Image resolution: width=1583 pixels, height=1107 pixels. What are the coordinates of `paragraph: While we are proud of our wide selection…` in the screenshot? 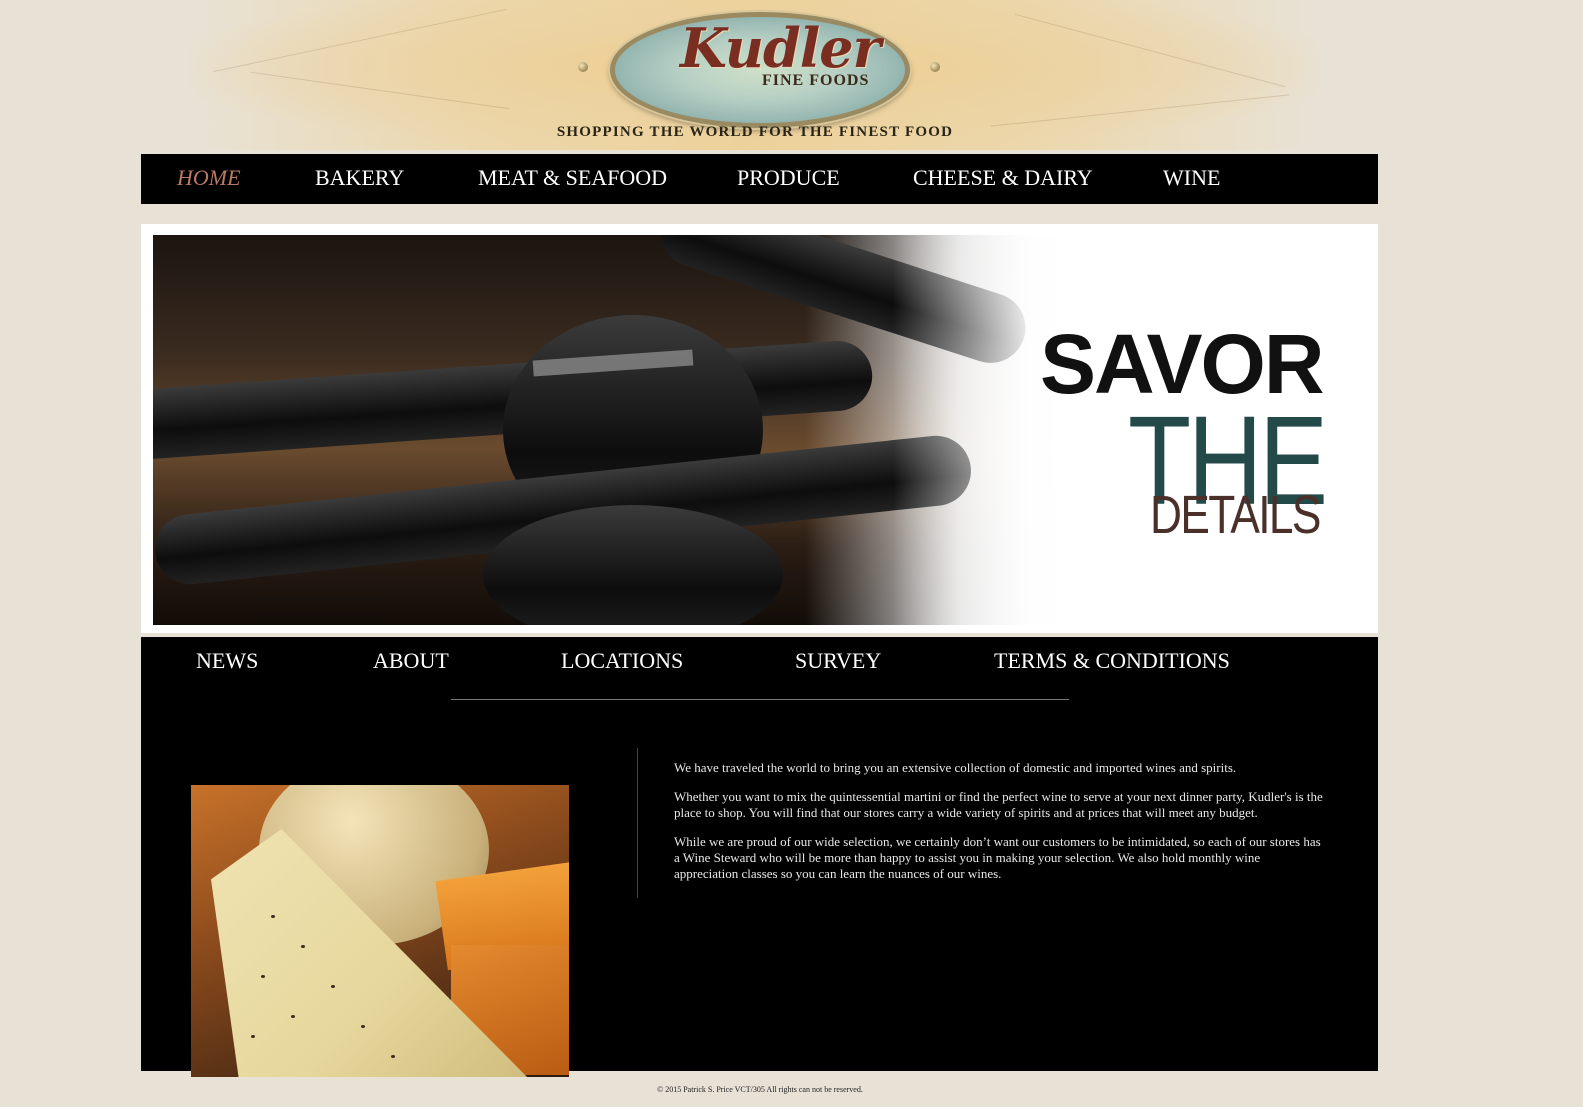 It's located at (997, 857).